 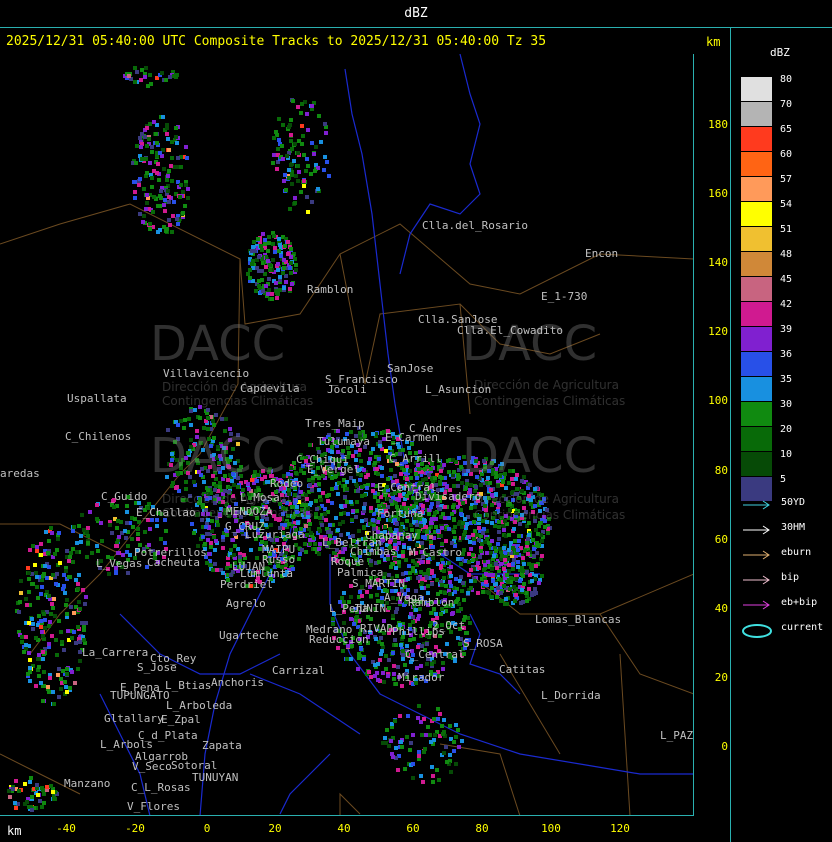 What do you see at coordinates (793, 502) in the screenshot?
I see `legend-track-label: 50YD` at bounding box center [793, 502].